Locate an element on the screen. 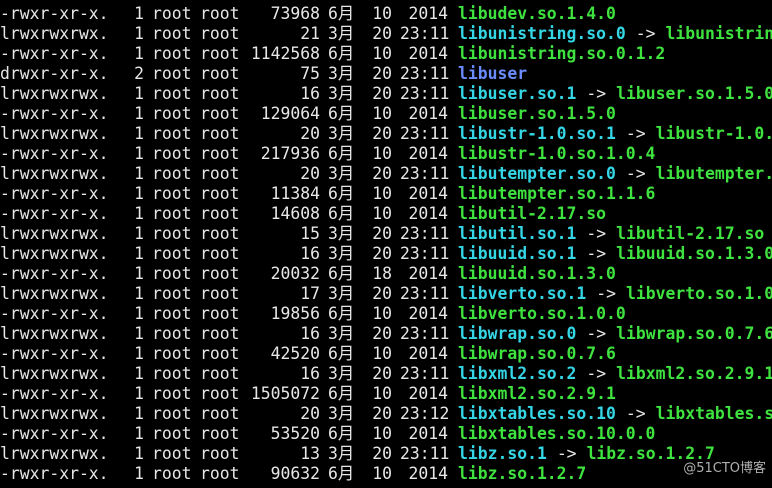 This screenshot has width=772, height=488. file-name: libuuid.so.1.3.0 is located at coordinates (537, 273).